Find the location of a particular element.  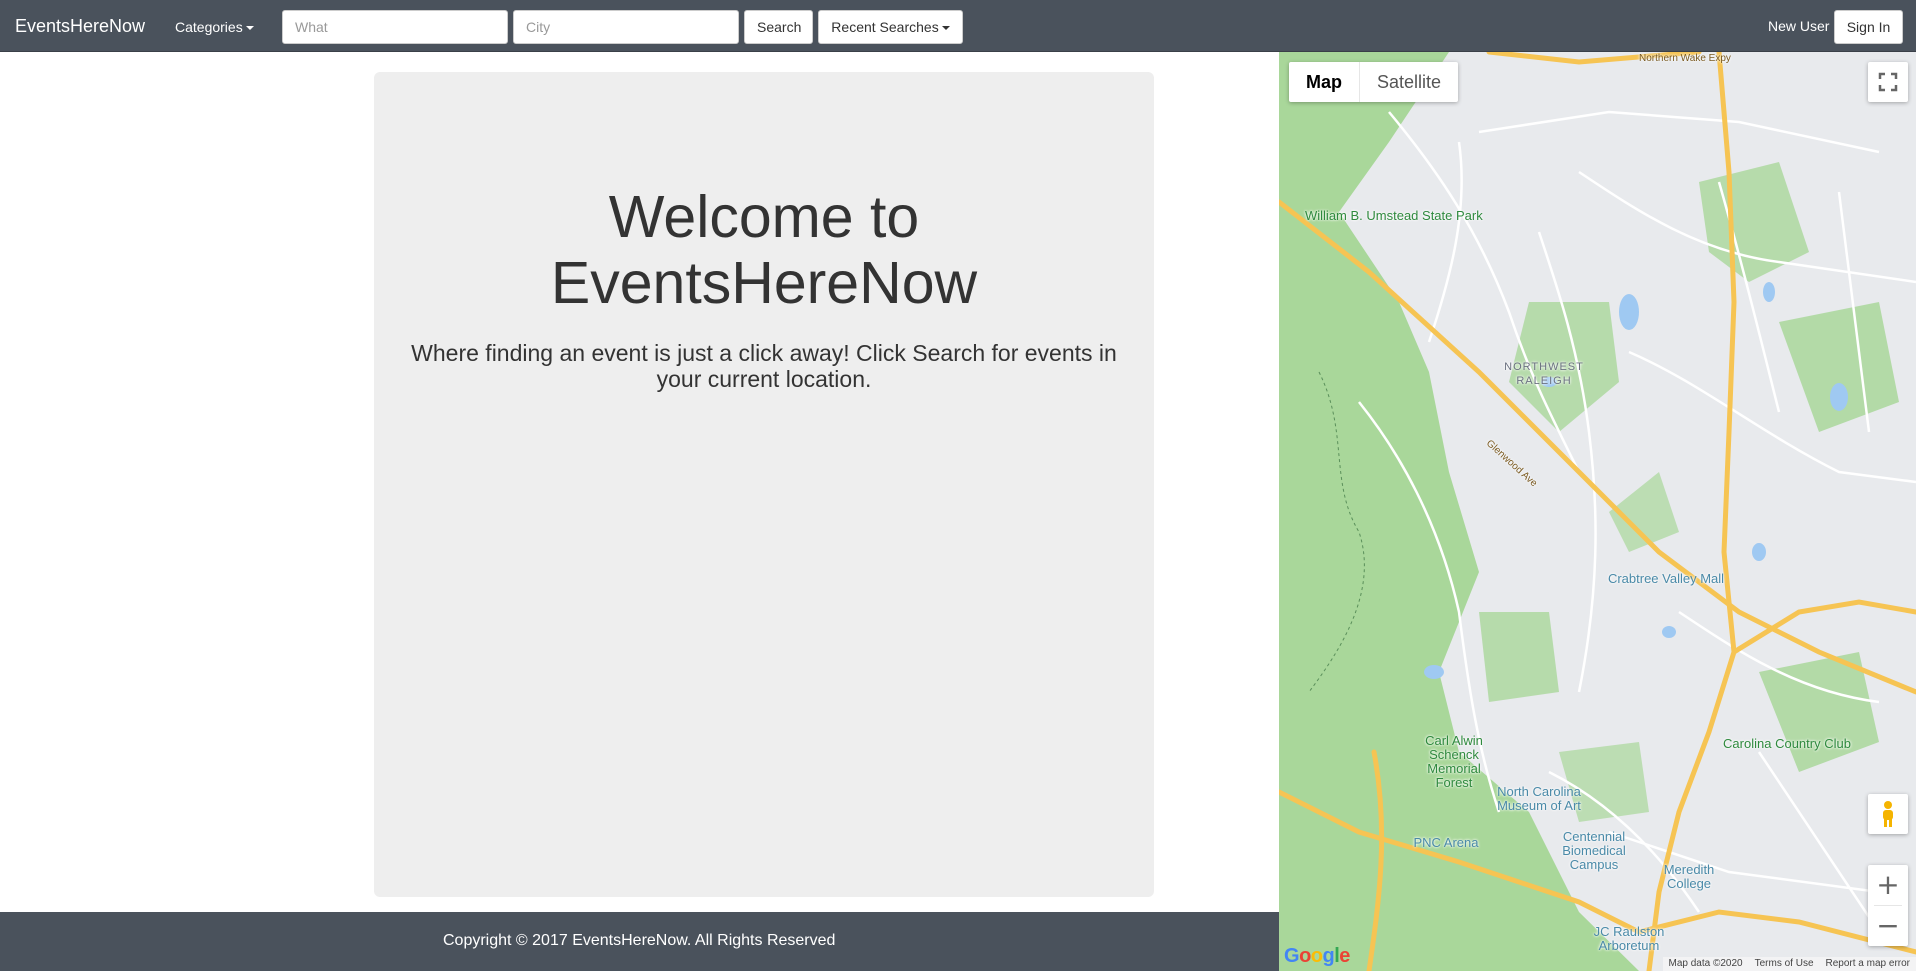

city-input is located at coordinates (626, 27).